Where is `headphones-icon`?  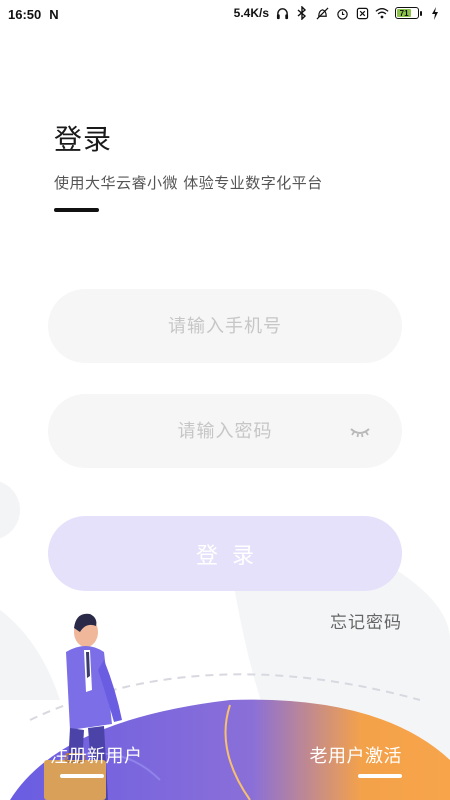 headphones-icon is located at coordinates (282, 13).